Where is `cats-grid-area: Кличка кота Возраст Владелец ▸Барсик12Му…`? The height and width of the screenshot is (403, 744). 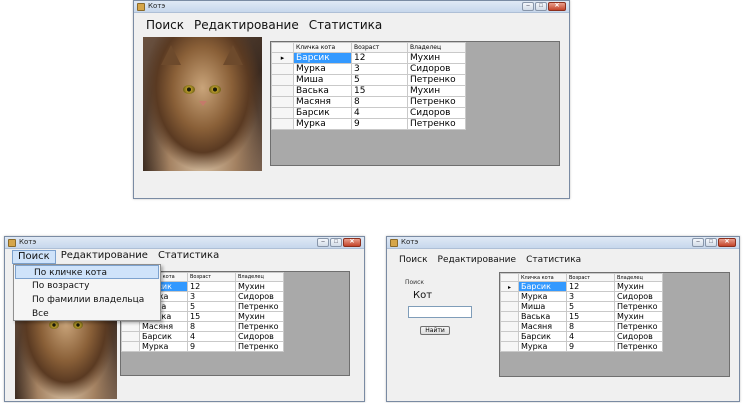
cats-grid-area: Кличка кота Возраст Владелец ▸Барсик12Му… is located at coordinates (415, 103).